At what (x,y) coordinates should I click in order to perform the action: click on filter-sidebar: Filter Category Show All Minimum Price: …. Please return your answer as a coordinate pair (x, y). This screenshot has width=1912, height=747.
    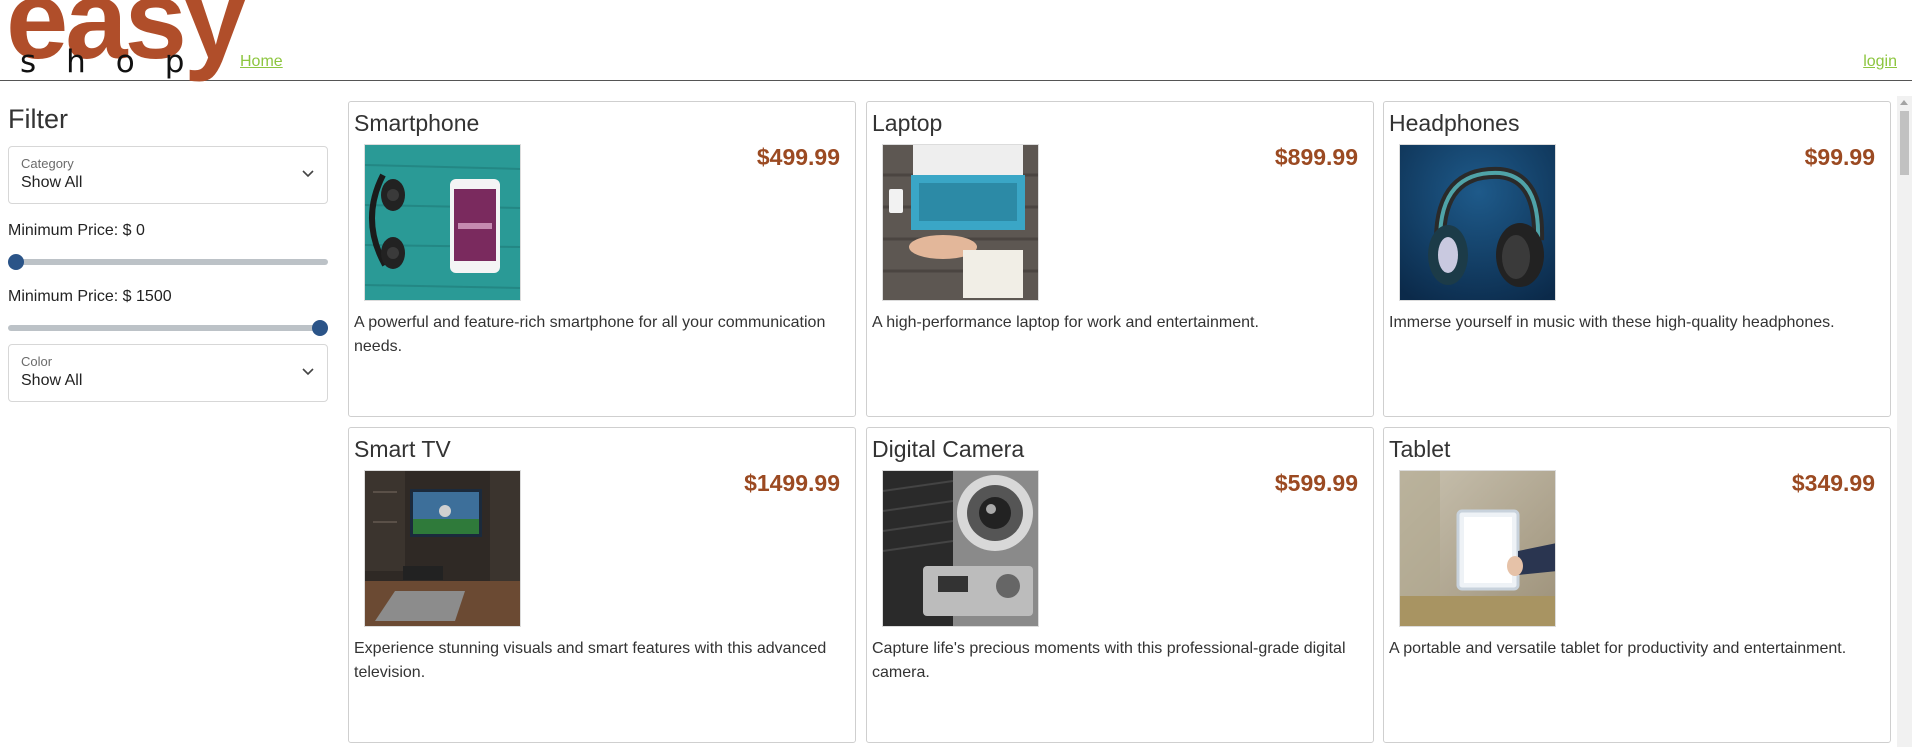
    Looking at the image, I should click on (168, 251).